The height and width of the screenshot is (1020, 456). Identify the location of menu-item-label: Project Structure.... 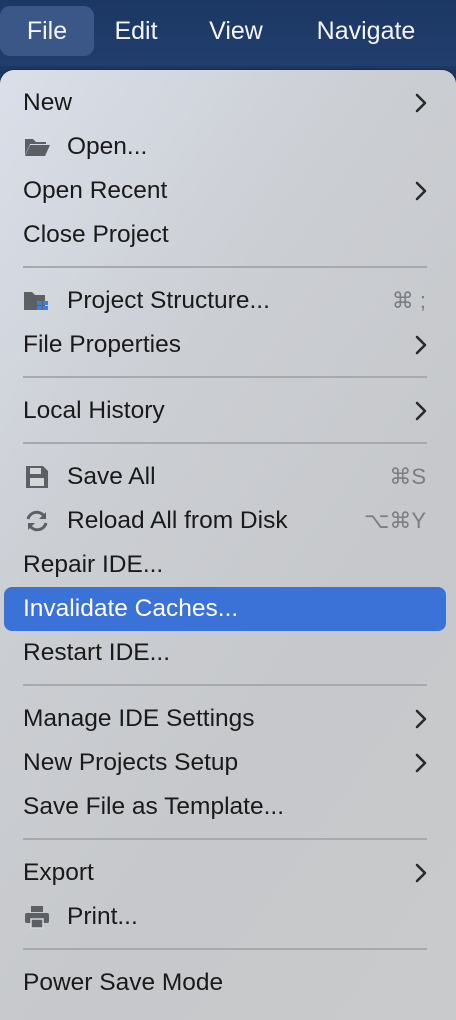
(168, 300).